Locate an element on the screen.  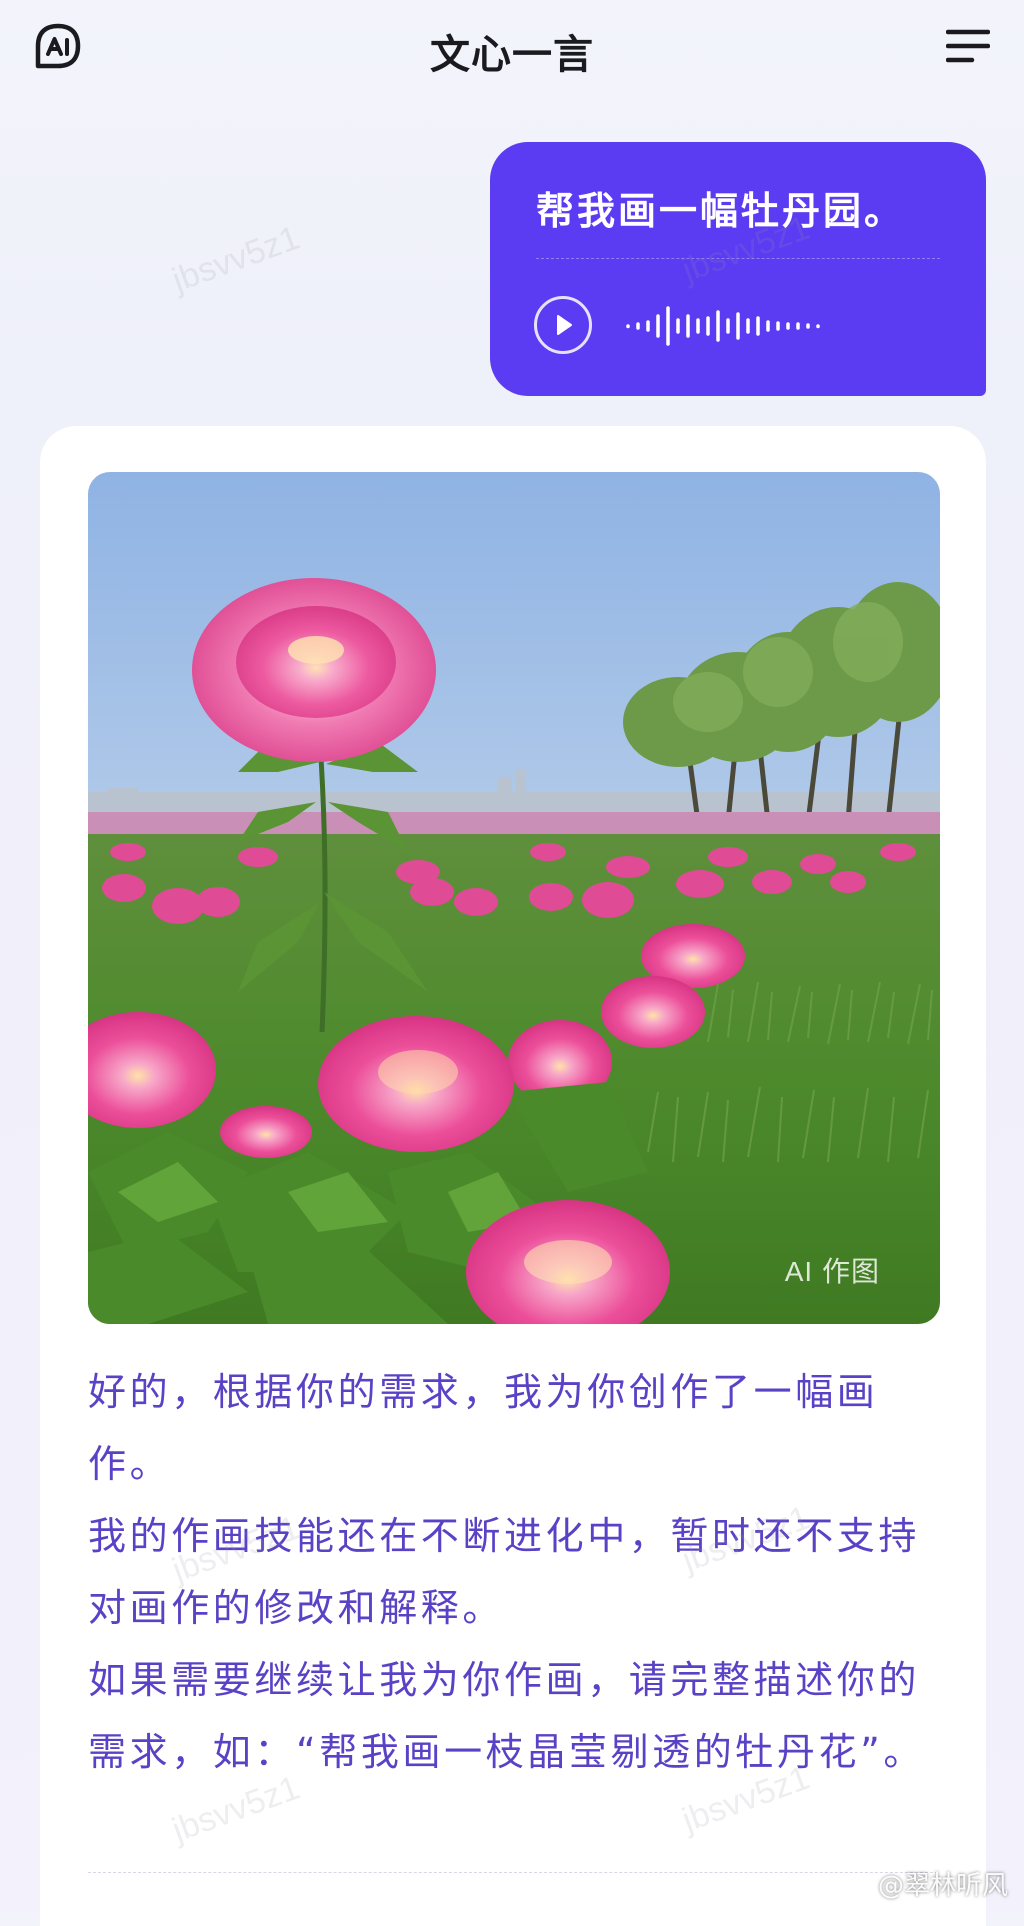
user-message-text: 帮我画一幅牡丹园。 is located at coordinates (721, 211).